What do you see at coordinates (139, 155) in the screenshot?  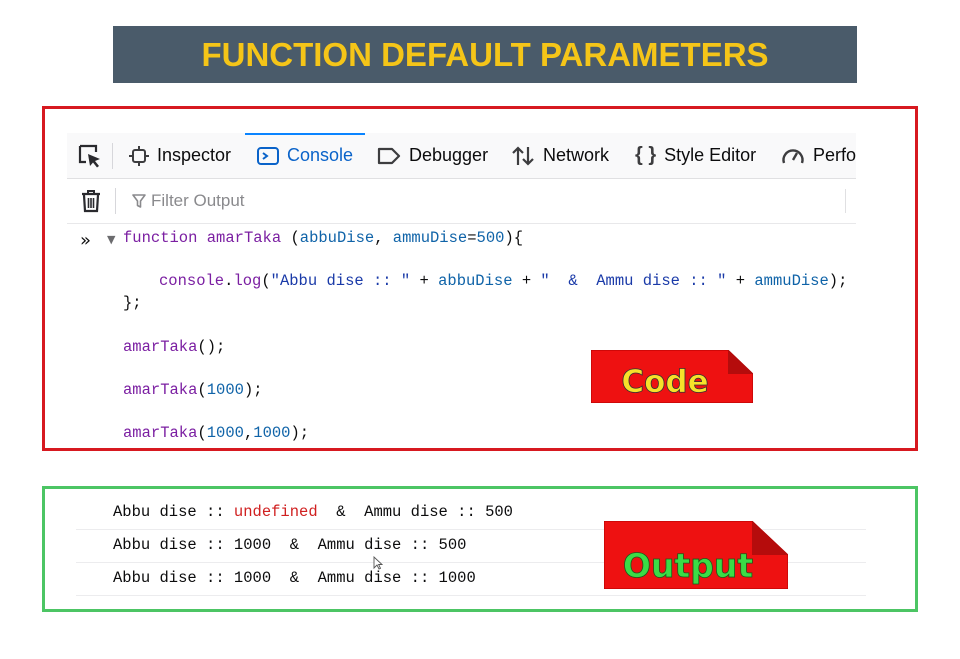 I see `inspector-icon` at bounding box center [139, 155].